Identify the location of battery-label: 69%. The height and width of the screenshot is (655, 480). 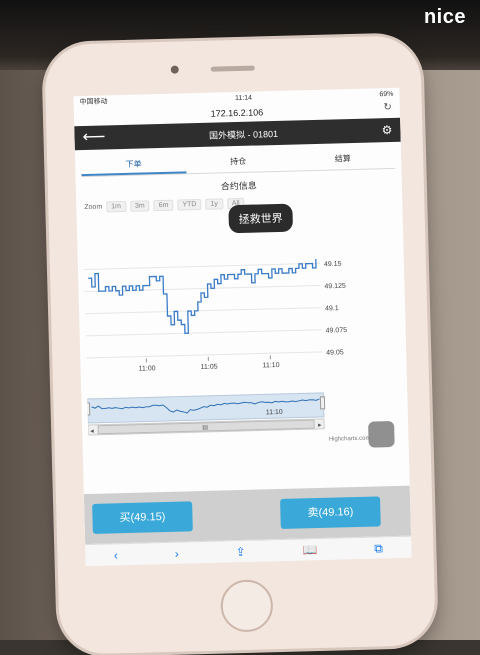
(386, 93).